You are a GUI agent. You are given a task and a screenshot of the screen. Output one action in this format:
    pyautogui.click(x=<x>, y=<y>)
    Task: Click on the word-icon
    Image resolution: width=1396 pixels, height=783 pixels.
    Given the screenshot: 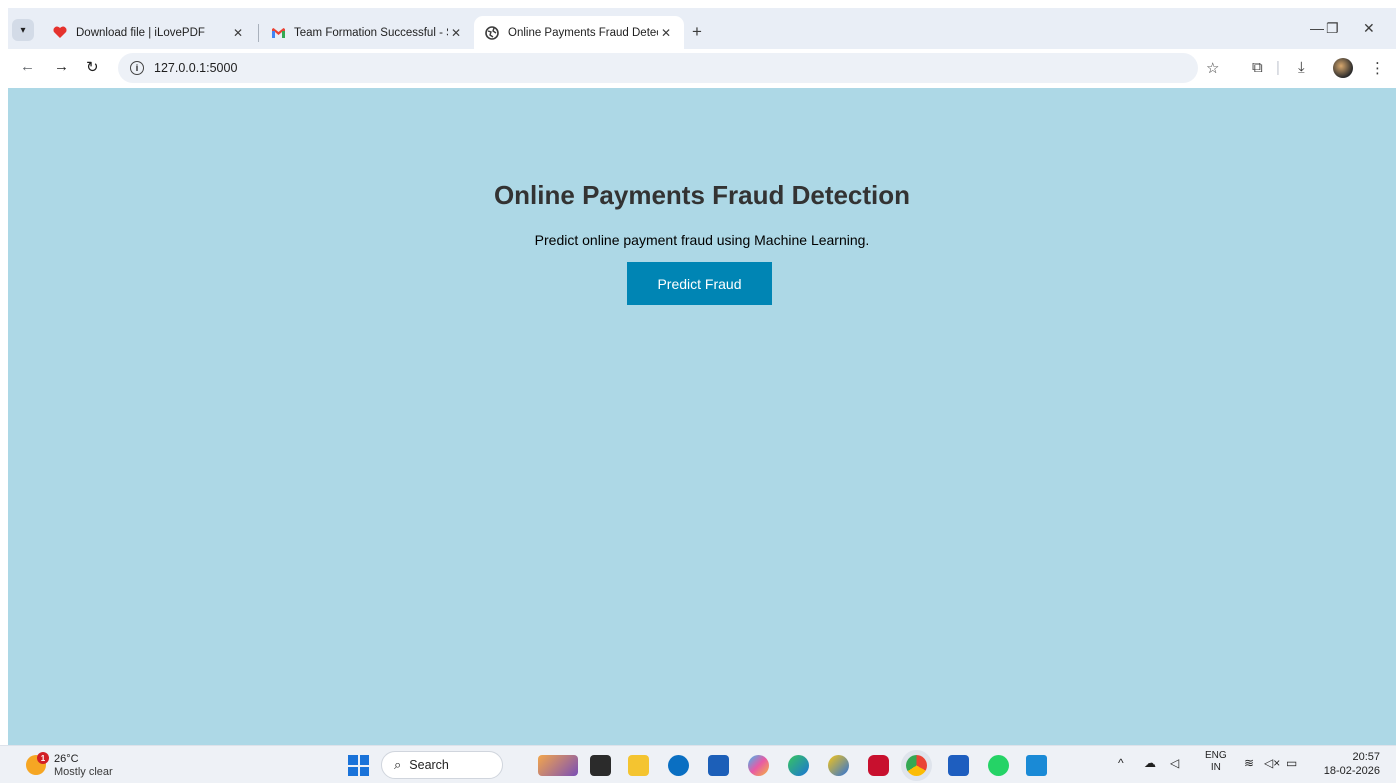 What is the action you would take?
    pyautogui.click(x=958, y=765)
    